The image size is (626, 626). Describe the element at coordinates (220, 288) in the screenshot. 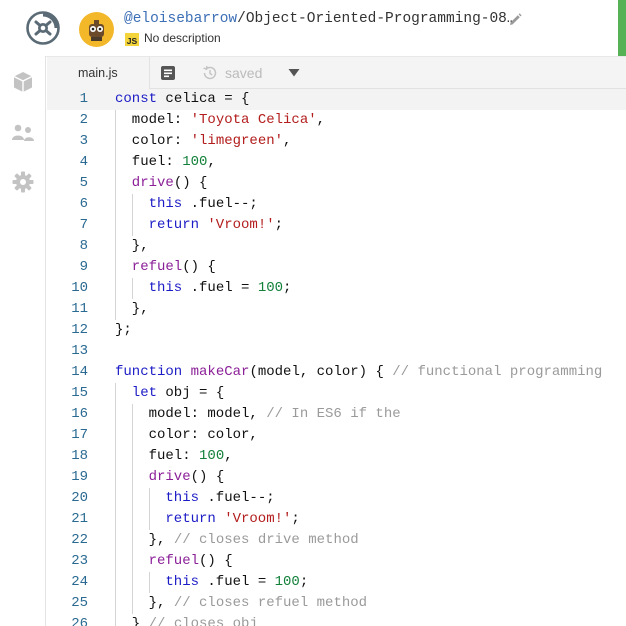

I see `code-text: this .fuel = 100;` at that location.